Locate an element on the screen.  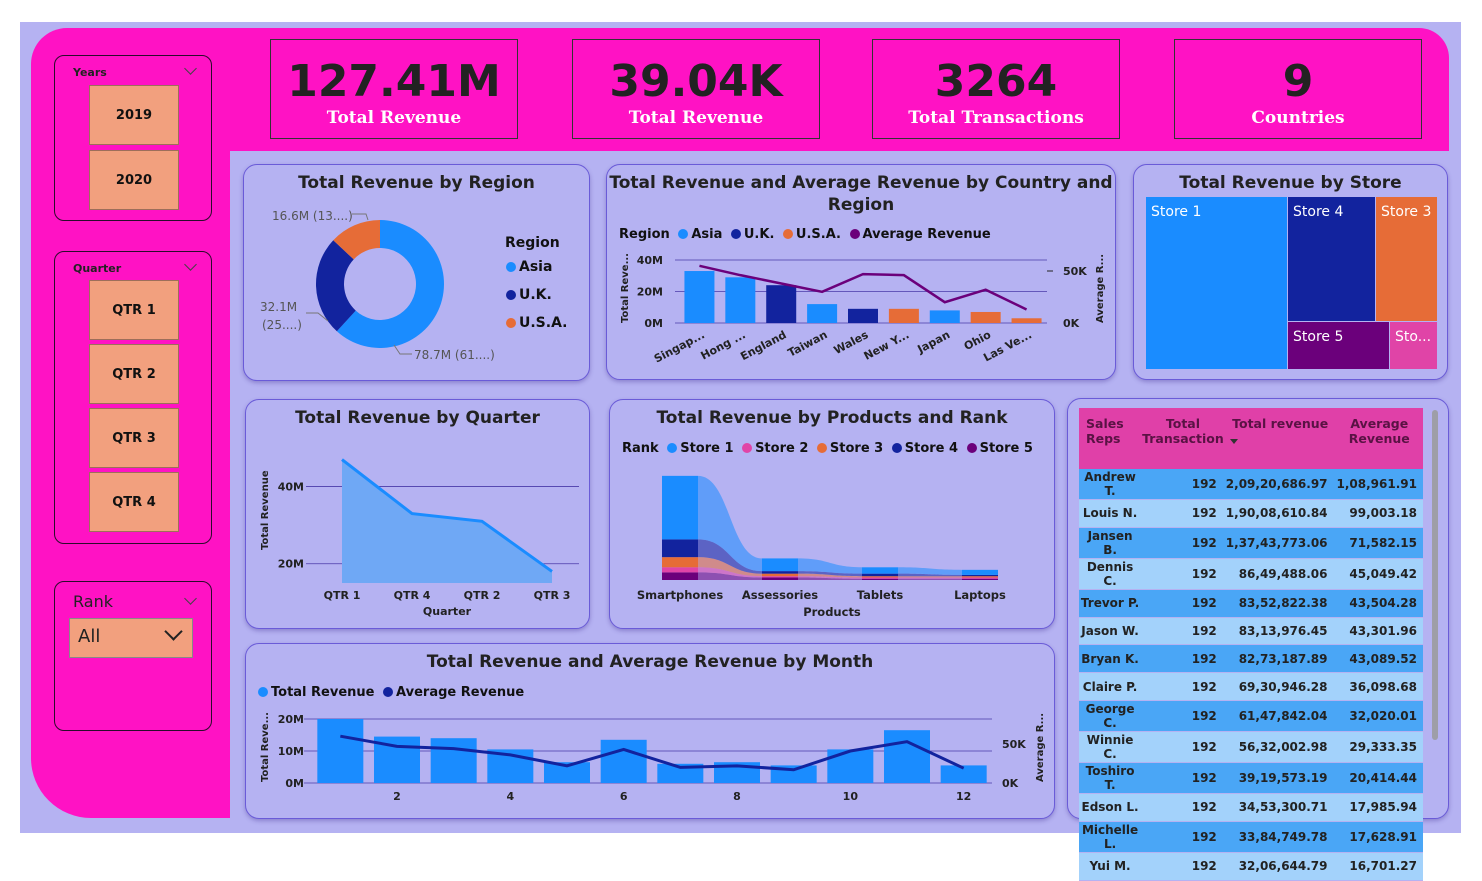
table-cell: 1,08,961.91 is located at coordinates (1379, 484).